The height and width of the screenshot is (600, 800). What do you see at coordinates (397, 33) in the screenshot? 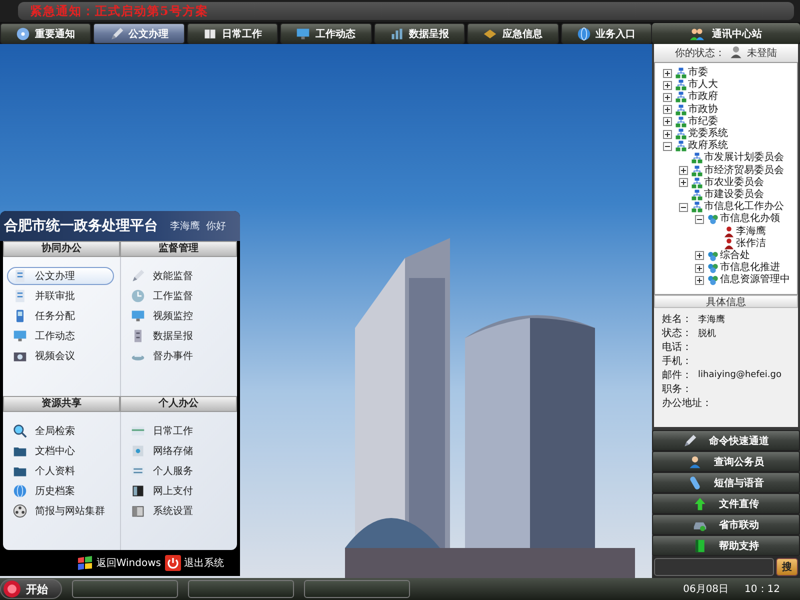
I see `bar-chart-icon` at bounding box center [397, 33].